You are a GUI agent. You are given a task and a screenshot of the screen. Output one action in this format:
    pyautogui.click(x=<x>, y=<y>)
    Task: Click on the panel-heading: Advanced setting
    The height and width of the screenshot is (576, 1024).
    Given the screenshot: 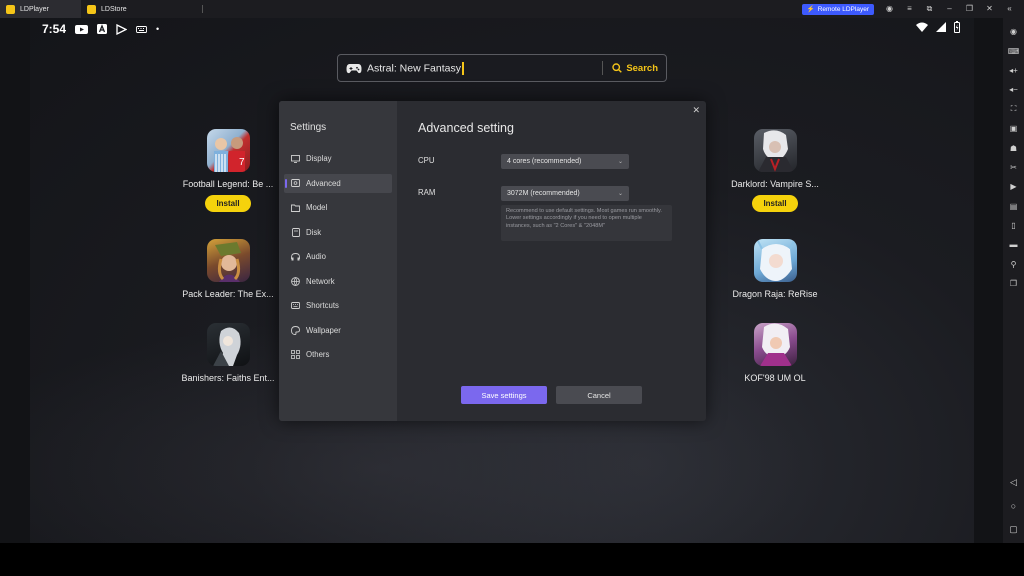 What is the action you would take?
    pyautogui.click(x=466, y=128)
    